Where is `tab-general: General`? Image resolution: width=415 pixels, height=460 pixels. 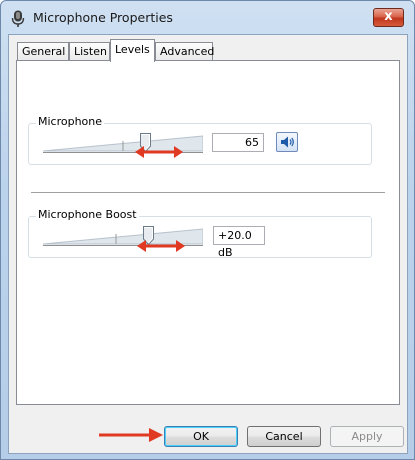 tab-general: General is located at coordinates (43, 51).